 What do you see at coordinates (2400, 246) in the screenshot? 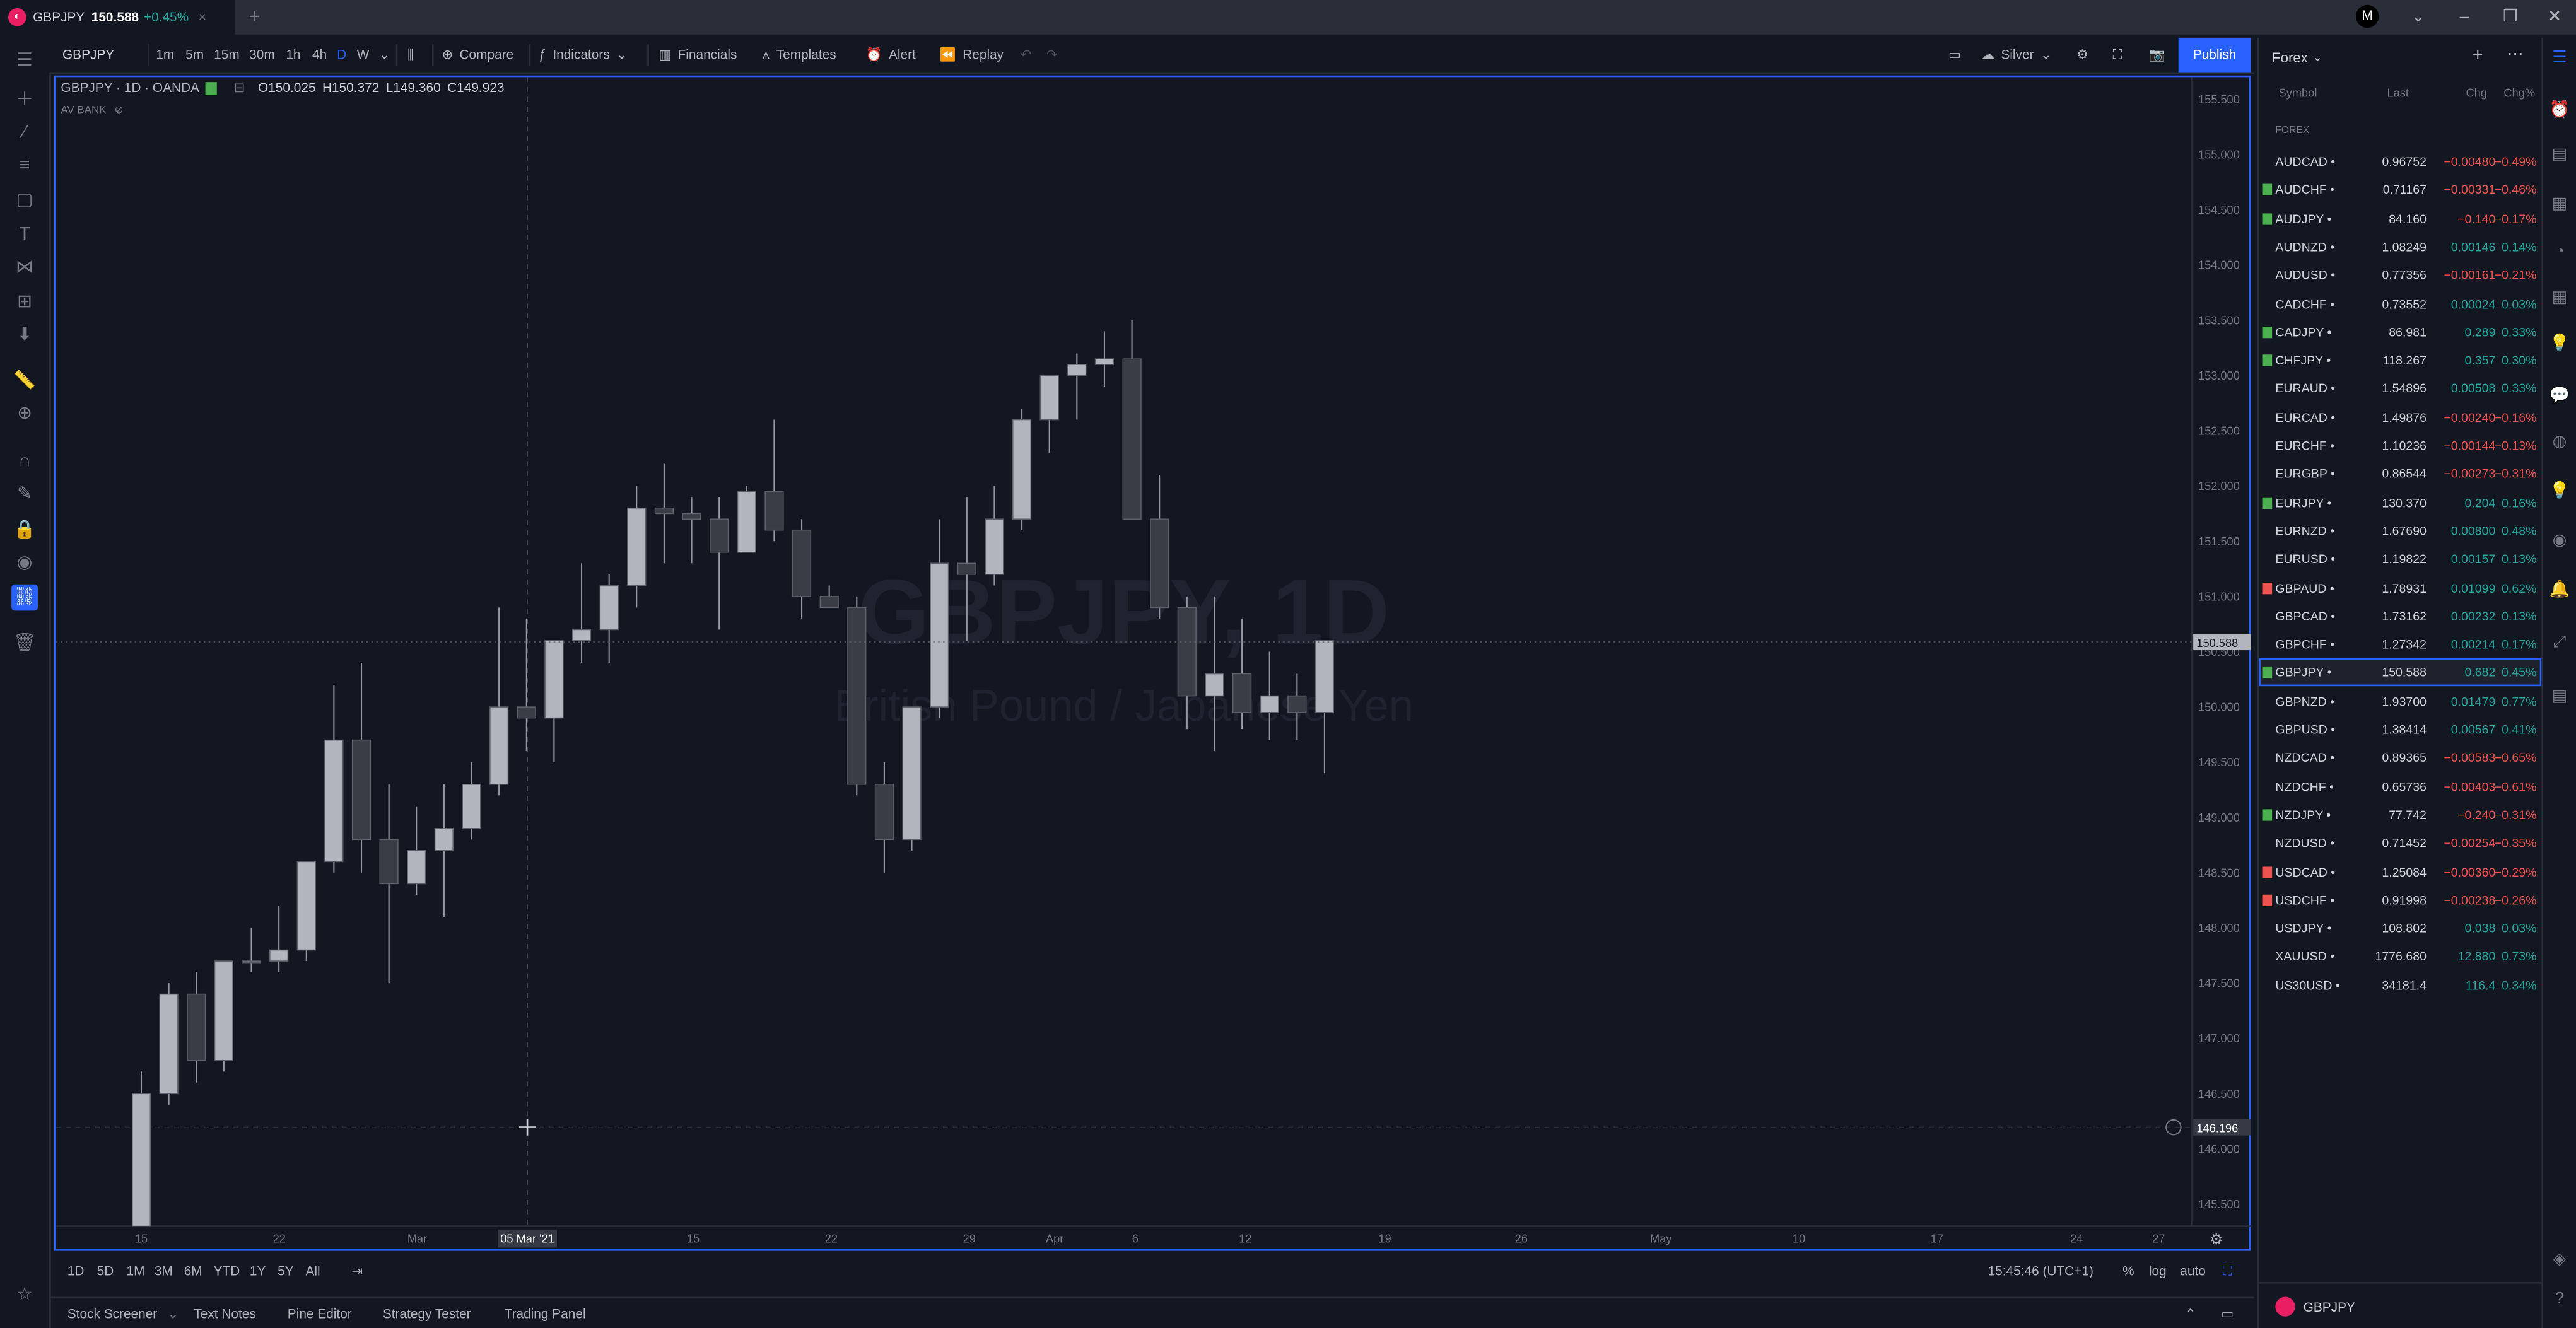
I see `watchlist-row-audnzd: AUDNZD • 1.08249 0.00146 0.14%` at bounding box center [2400, 246].